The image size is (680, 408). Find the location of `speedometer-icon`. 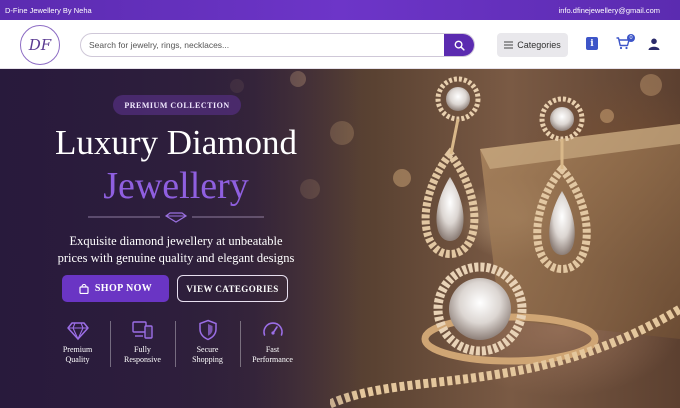

speedometer-icon is located at coordinates (272, 329).